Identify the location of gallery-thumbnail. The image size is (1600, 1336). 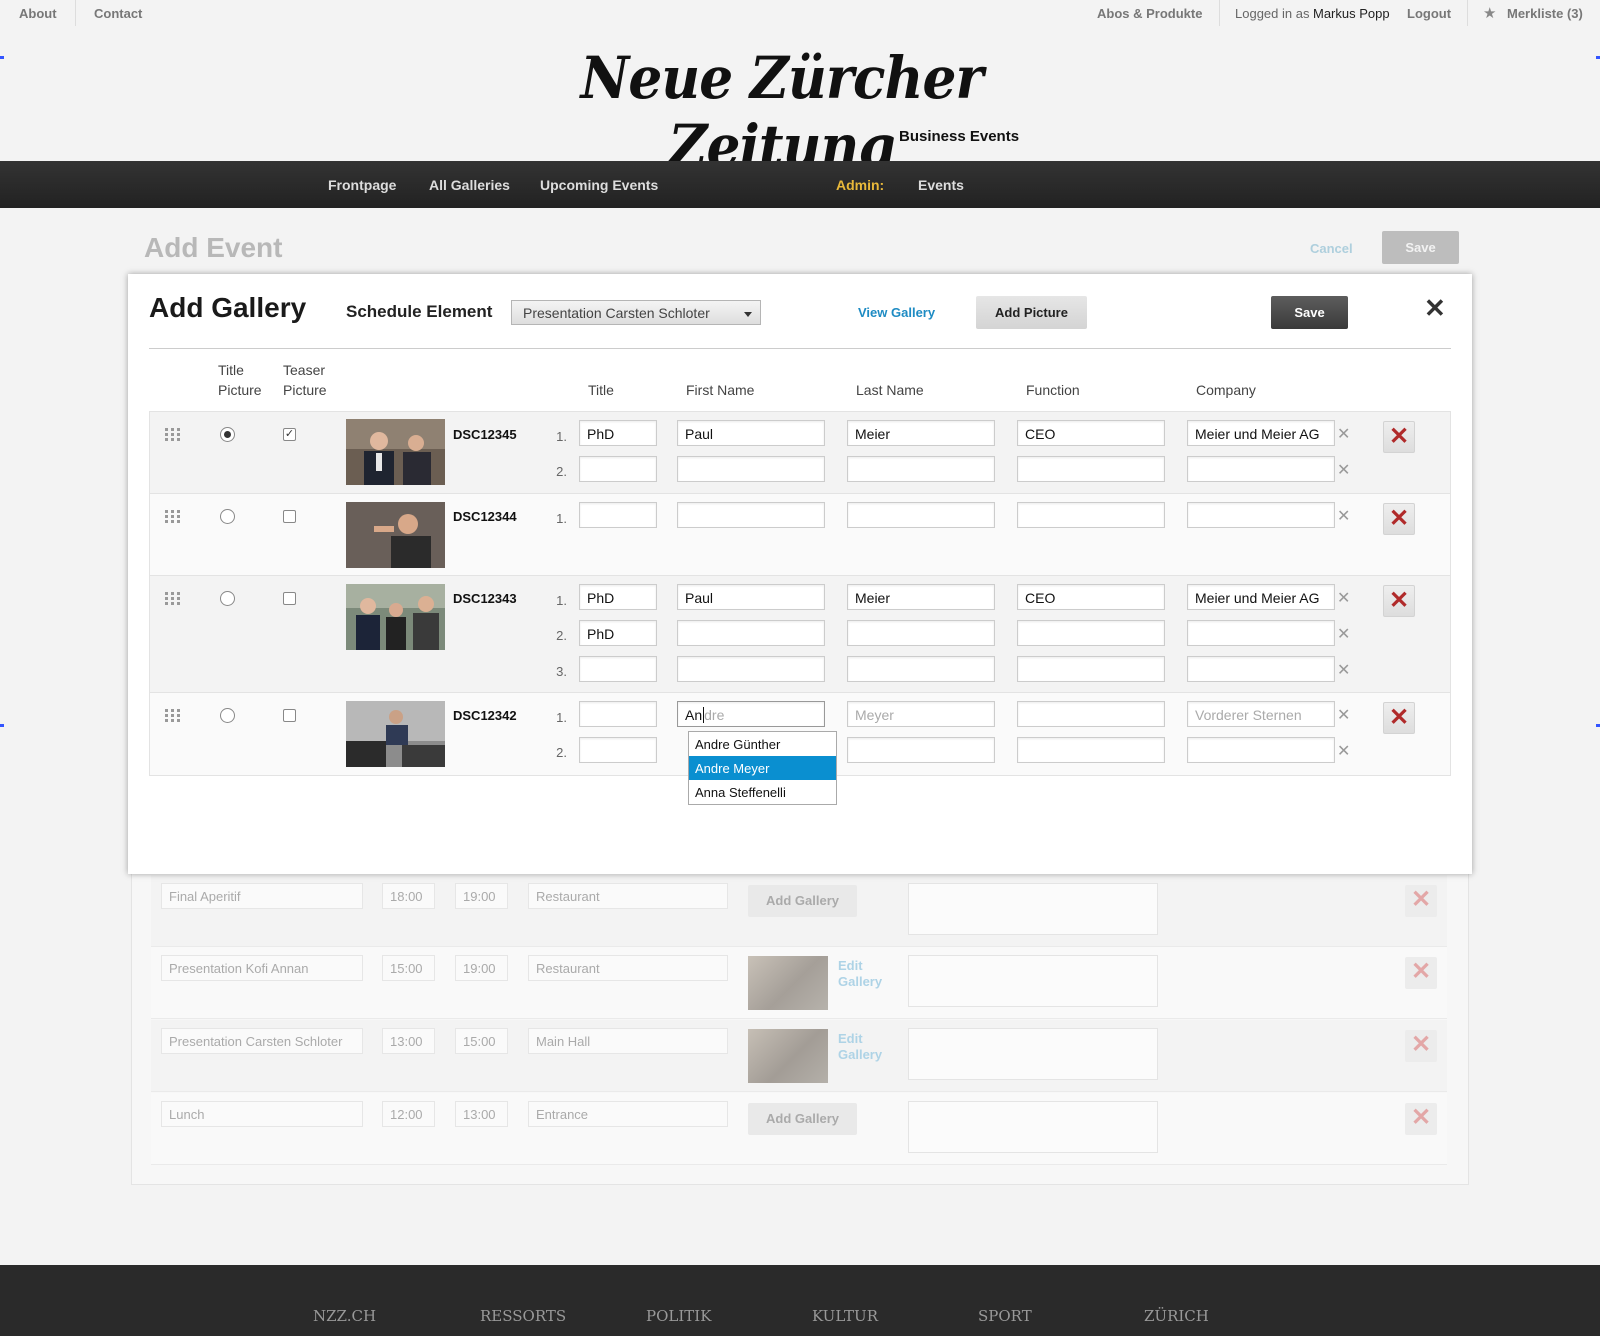
(788, 1056).